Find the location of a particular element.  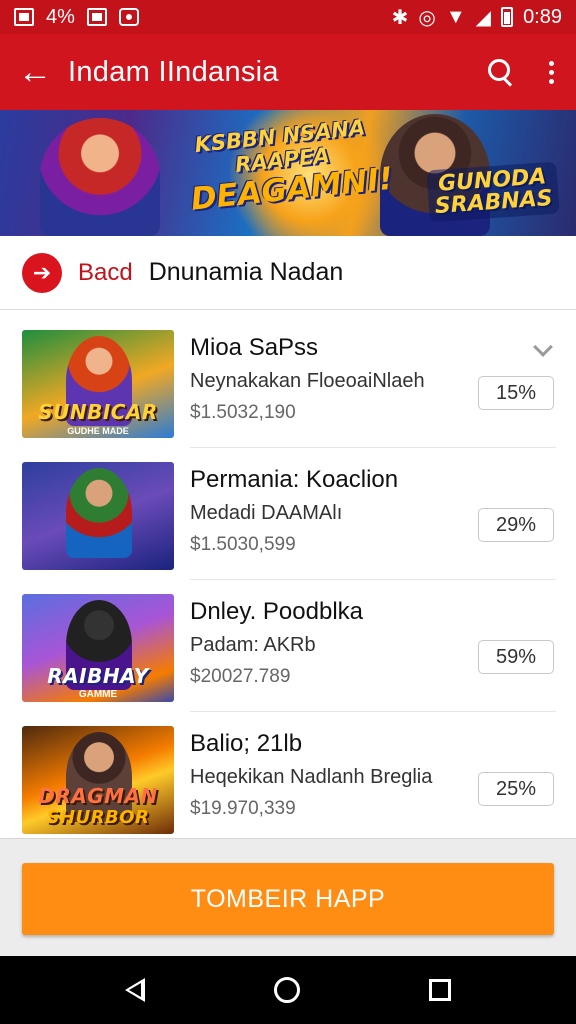

signal-icon: ◢ is located at coordinates (483, 17).